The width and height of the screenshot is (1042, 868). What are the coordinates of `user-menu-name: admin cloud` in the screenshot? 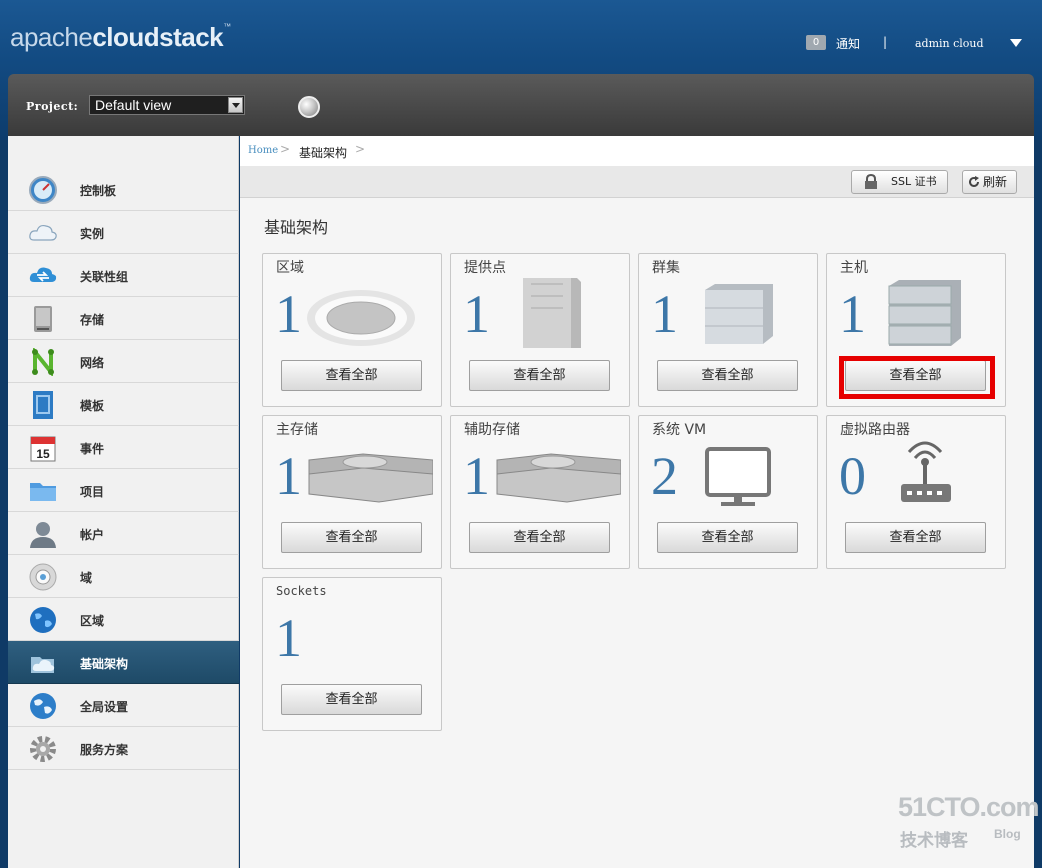 It's located at (949, 43).